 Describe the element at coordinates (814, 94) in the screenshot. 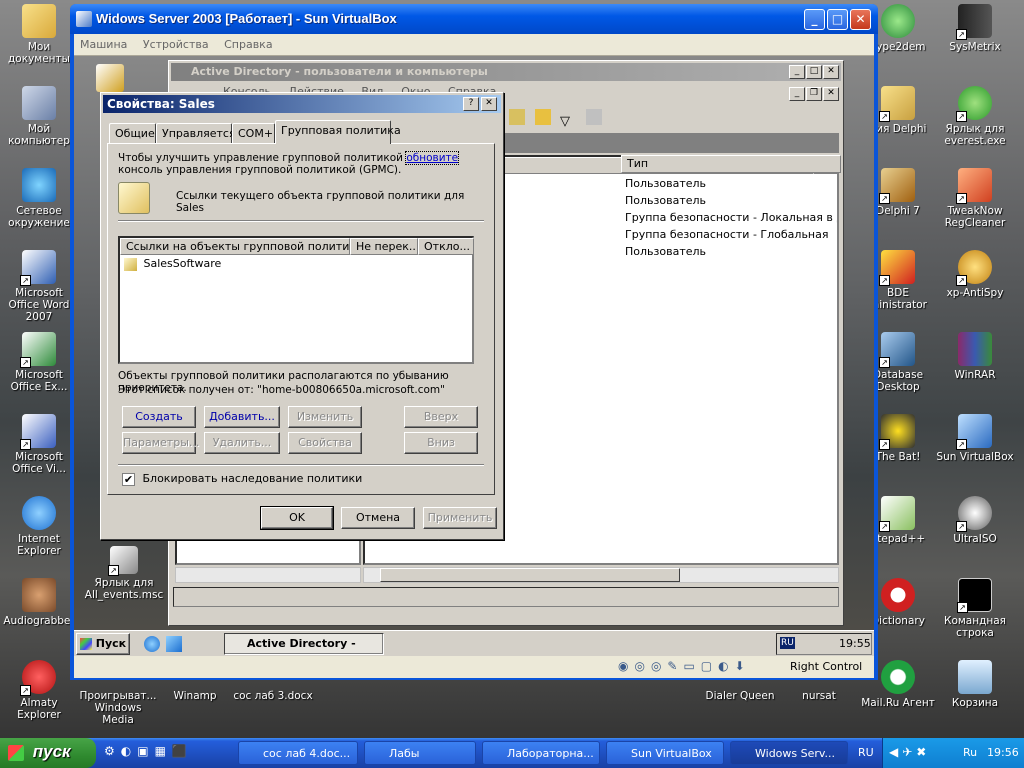

I see `ad-inner-restore-button: ❐` at that location.